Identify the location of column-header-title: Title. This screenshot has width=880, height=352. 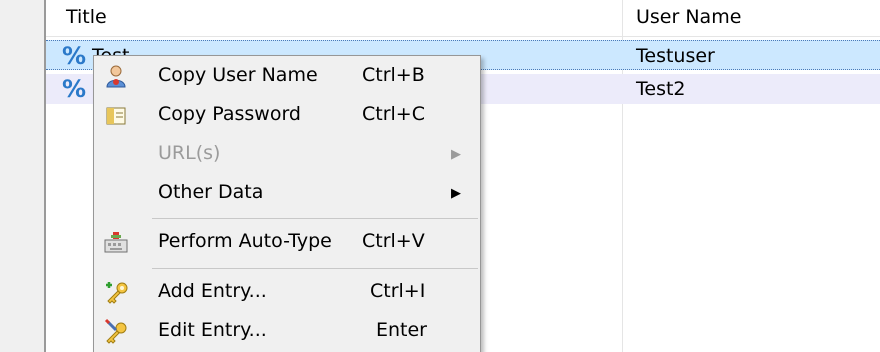
(86, 17).